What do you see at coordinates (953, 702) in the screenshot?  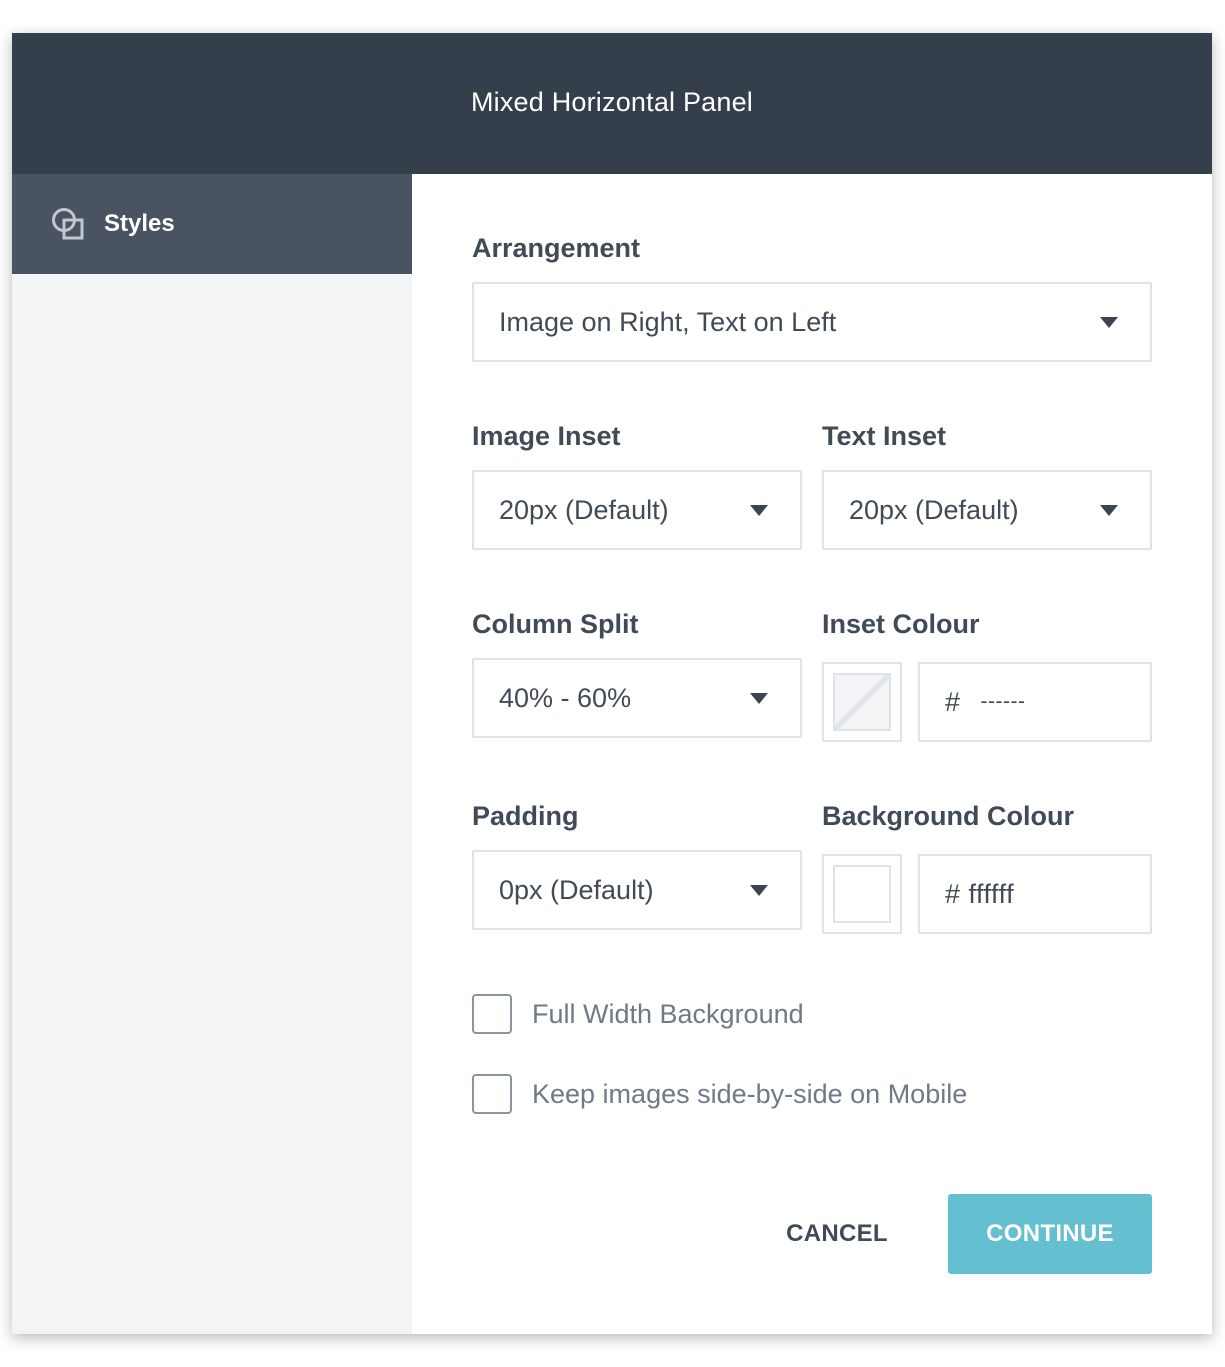 I see `hash-symbol: #` at bounding box center [953, 702].